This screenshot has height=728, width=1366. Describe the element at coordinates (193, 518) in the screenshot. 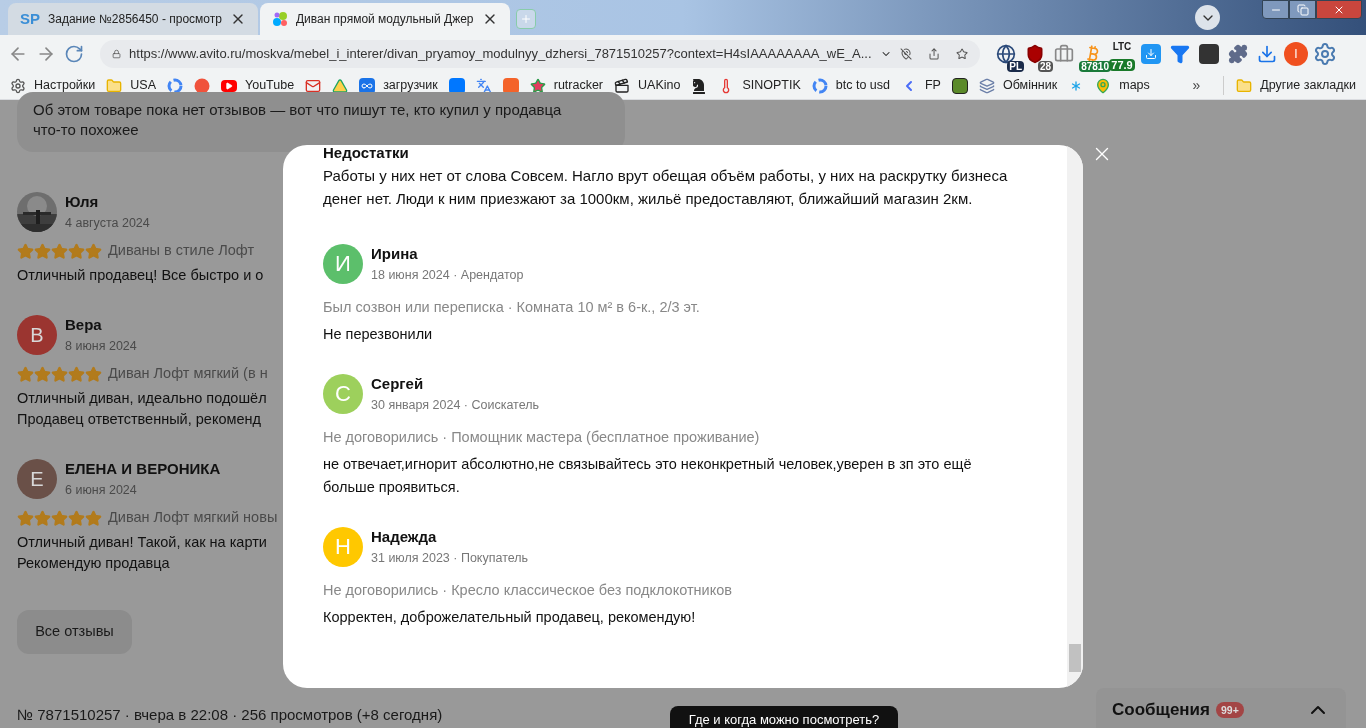

I see `product-name: Диван Лофт мягкий новы` at that location.